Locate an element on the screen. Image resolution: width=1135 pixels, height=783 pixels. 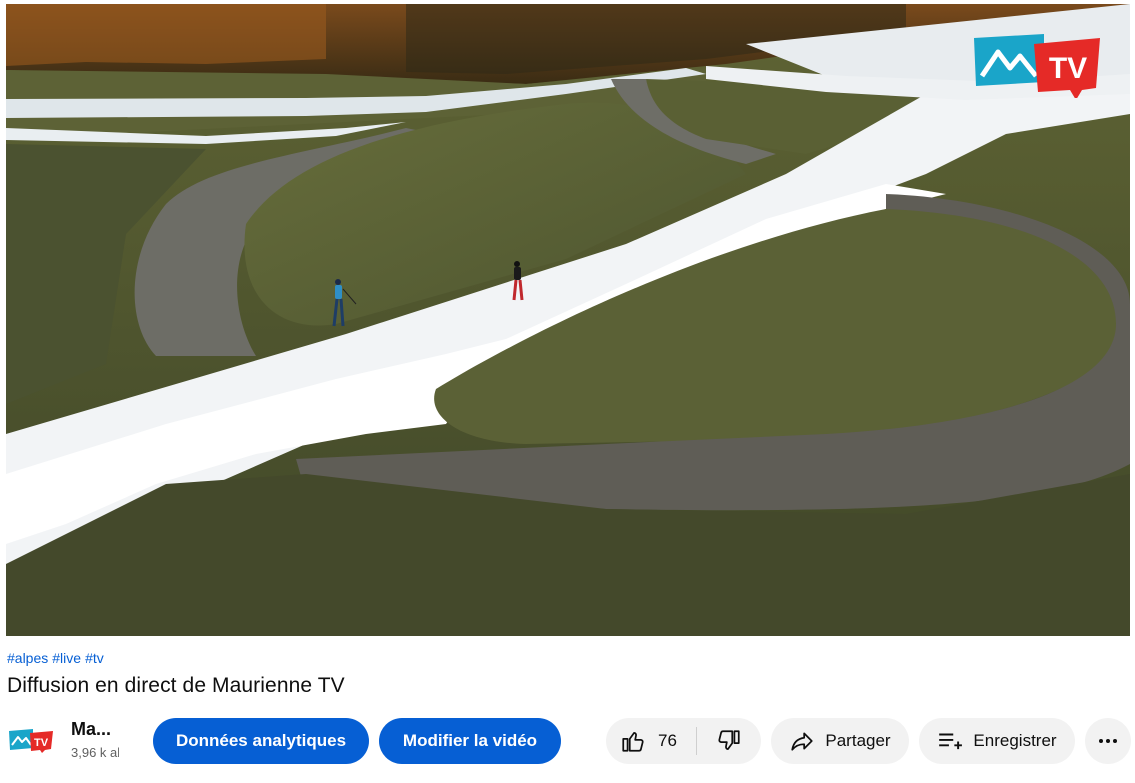
like-count: 76 is located at coordinates (667, 740).